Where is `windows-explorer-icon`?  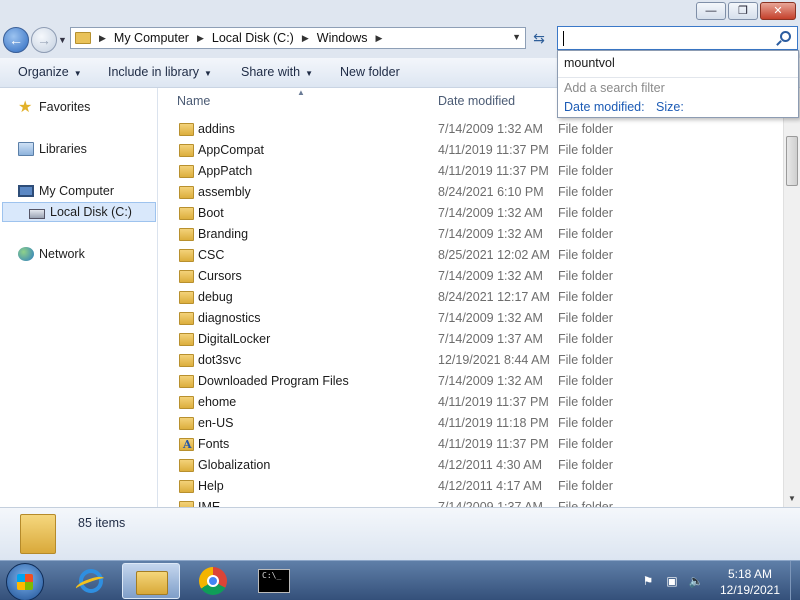
windows-explorer-icon is located at coordinates (152, 583).